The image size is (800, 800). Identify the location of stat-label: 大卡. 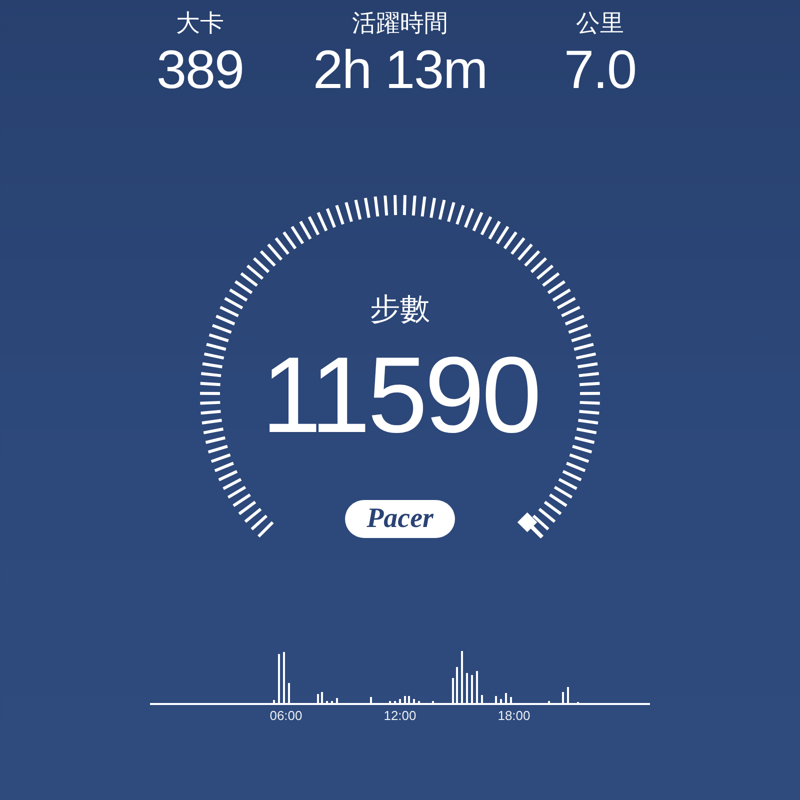
(200, 24).